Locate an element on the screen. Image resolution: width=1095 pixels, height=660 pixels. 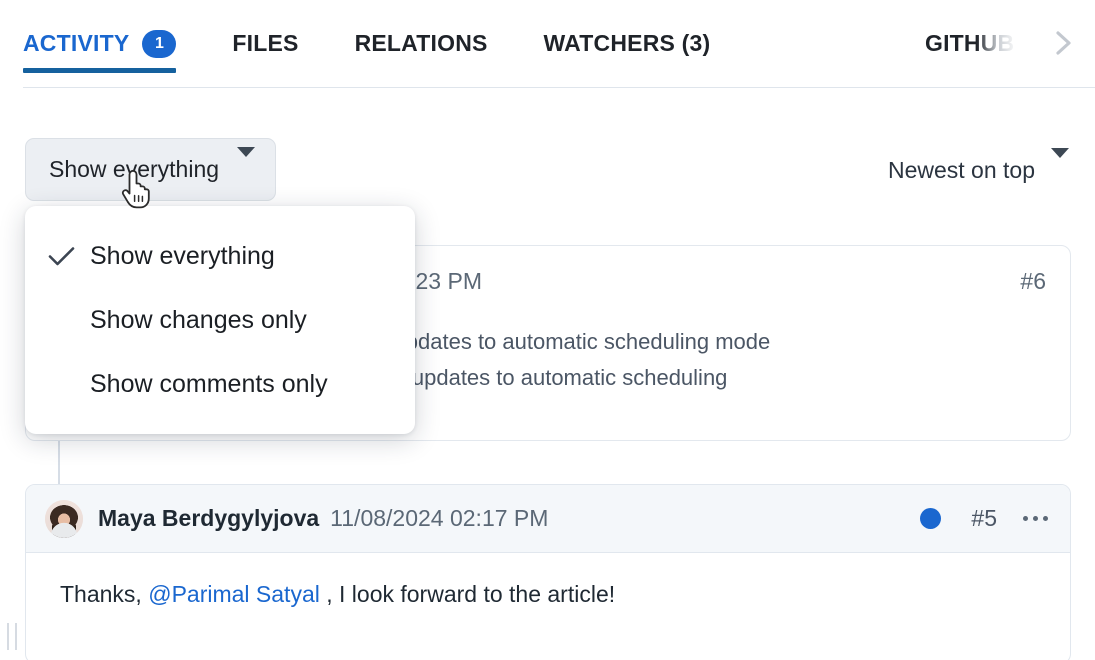
user-avatar-image is located at coordinates (64, 518).